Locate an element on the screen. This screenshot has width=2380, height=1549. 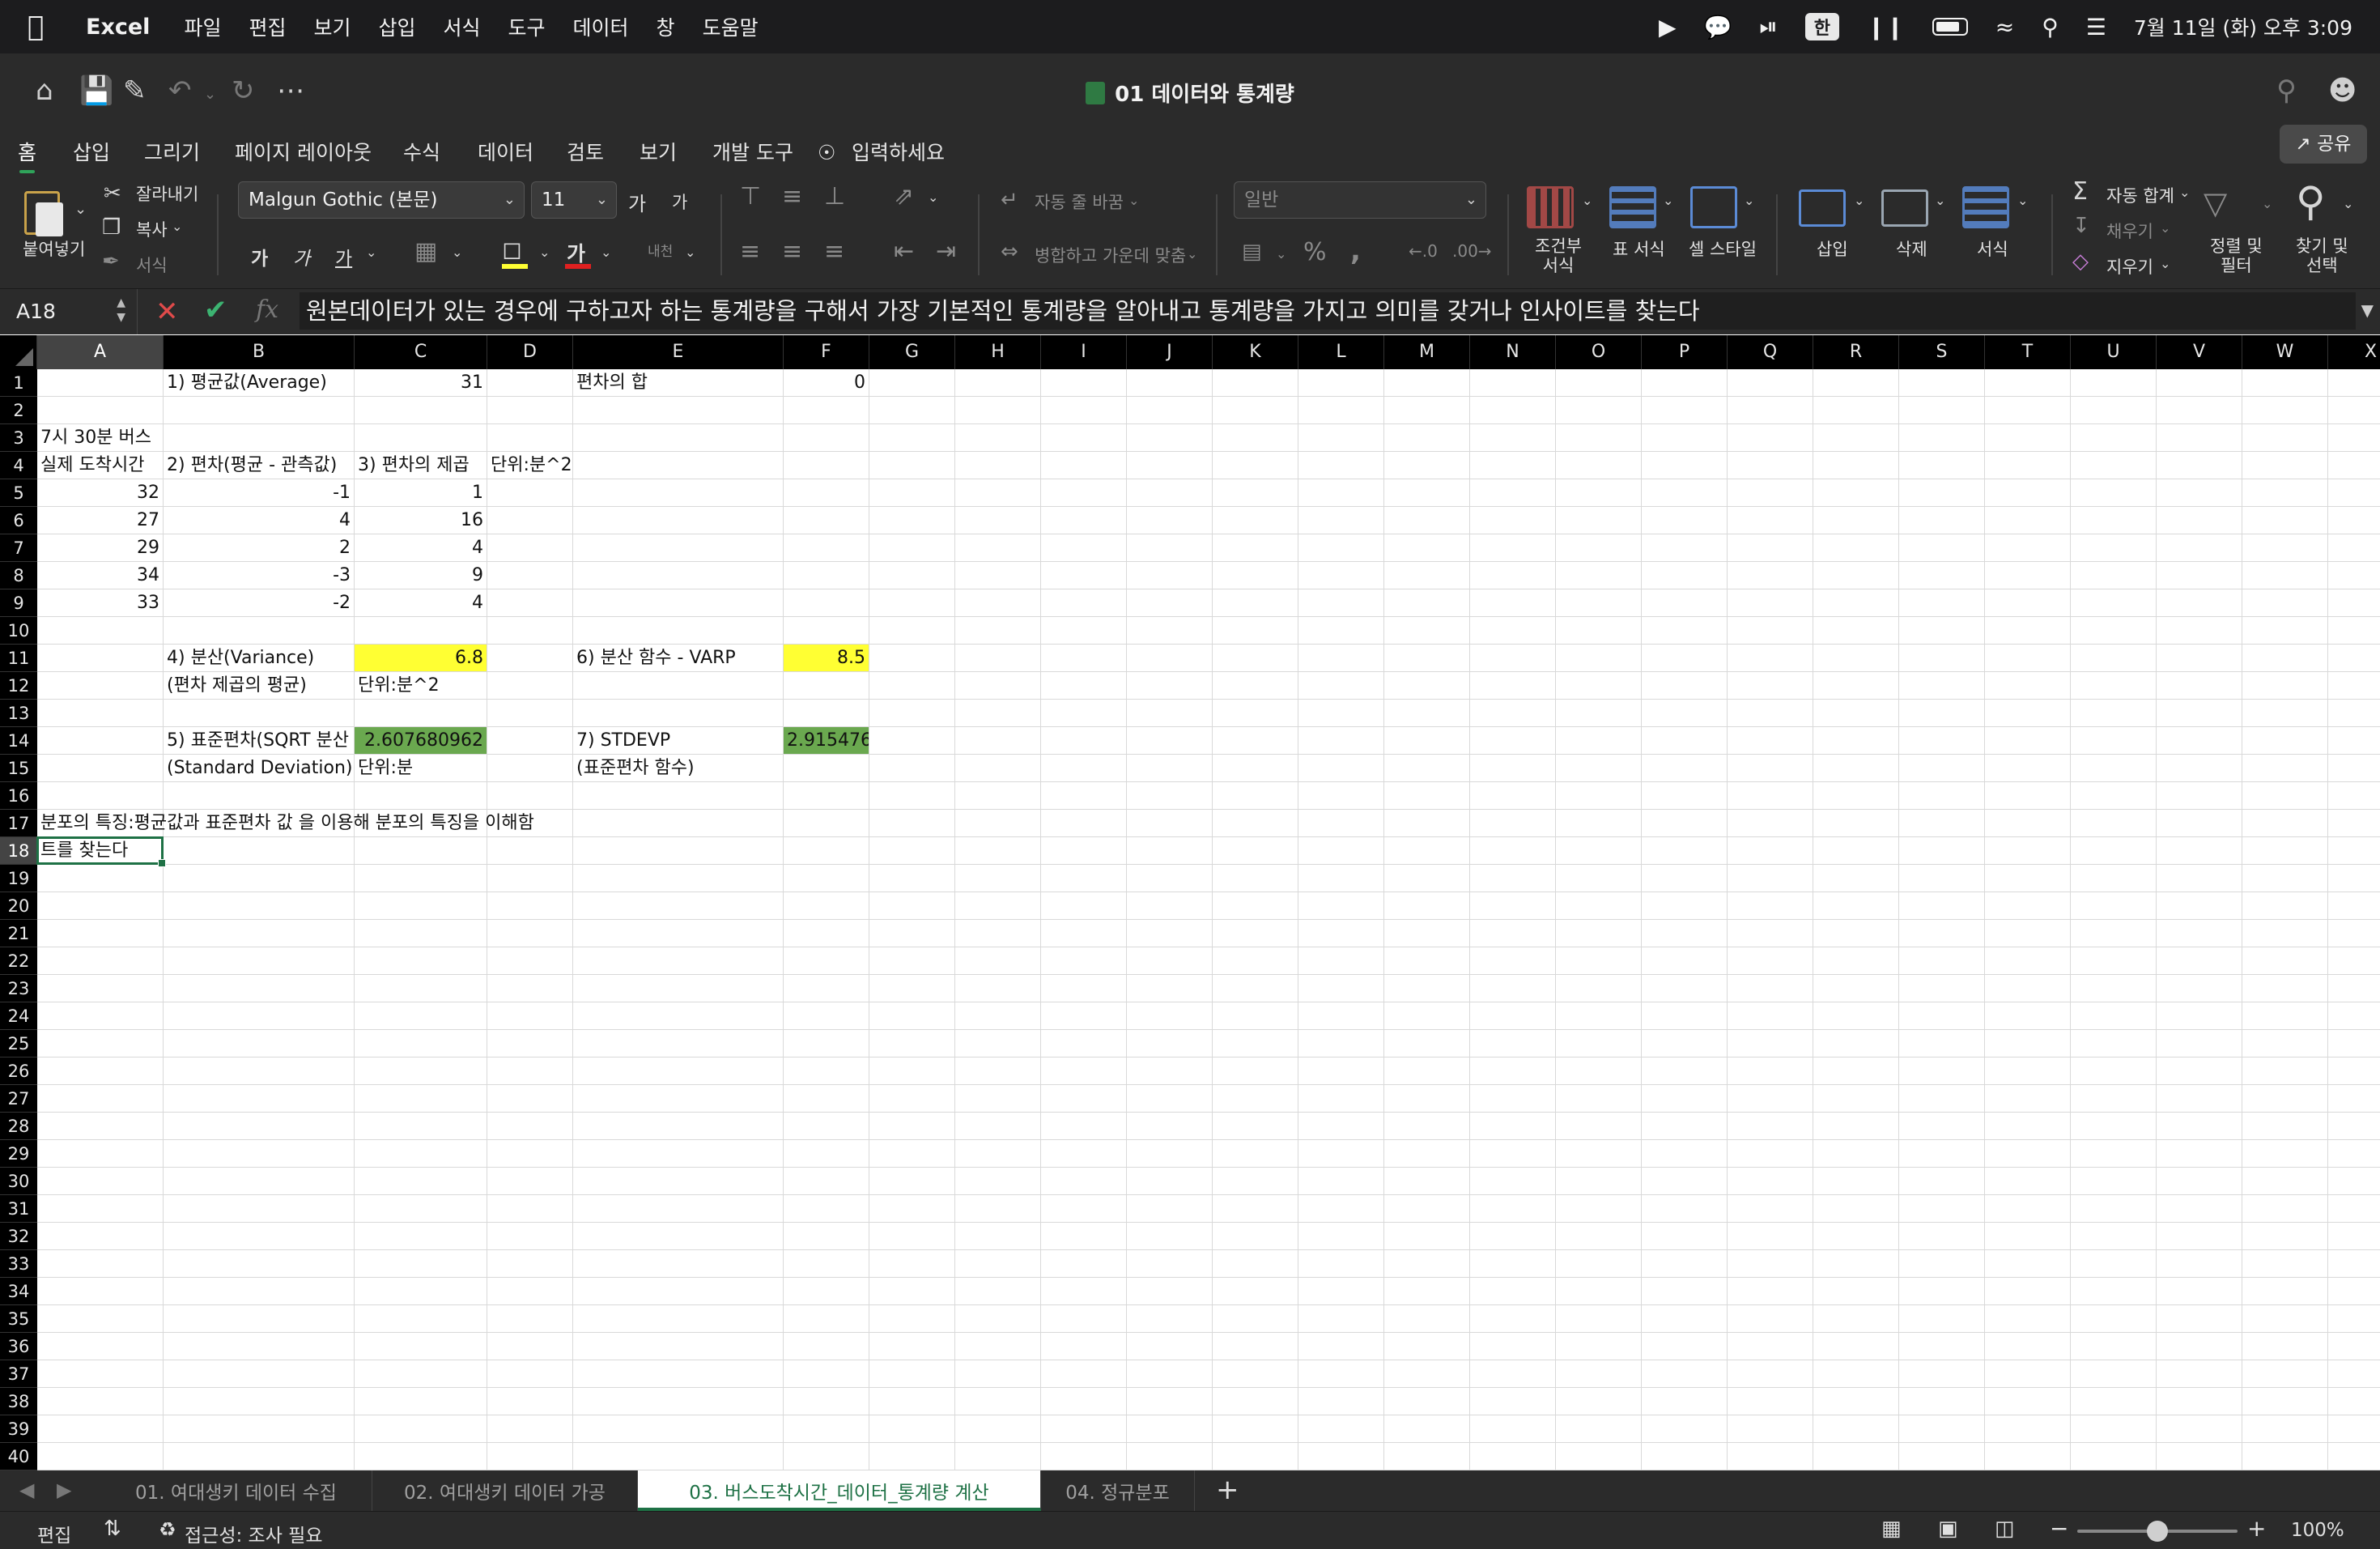
spotlight-search-icon: ⚲ is located at coordinates (2050, 27).